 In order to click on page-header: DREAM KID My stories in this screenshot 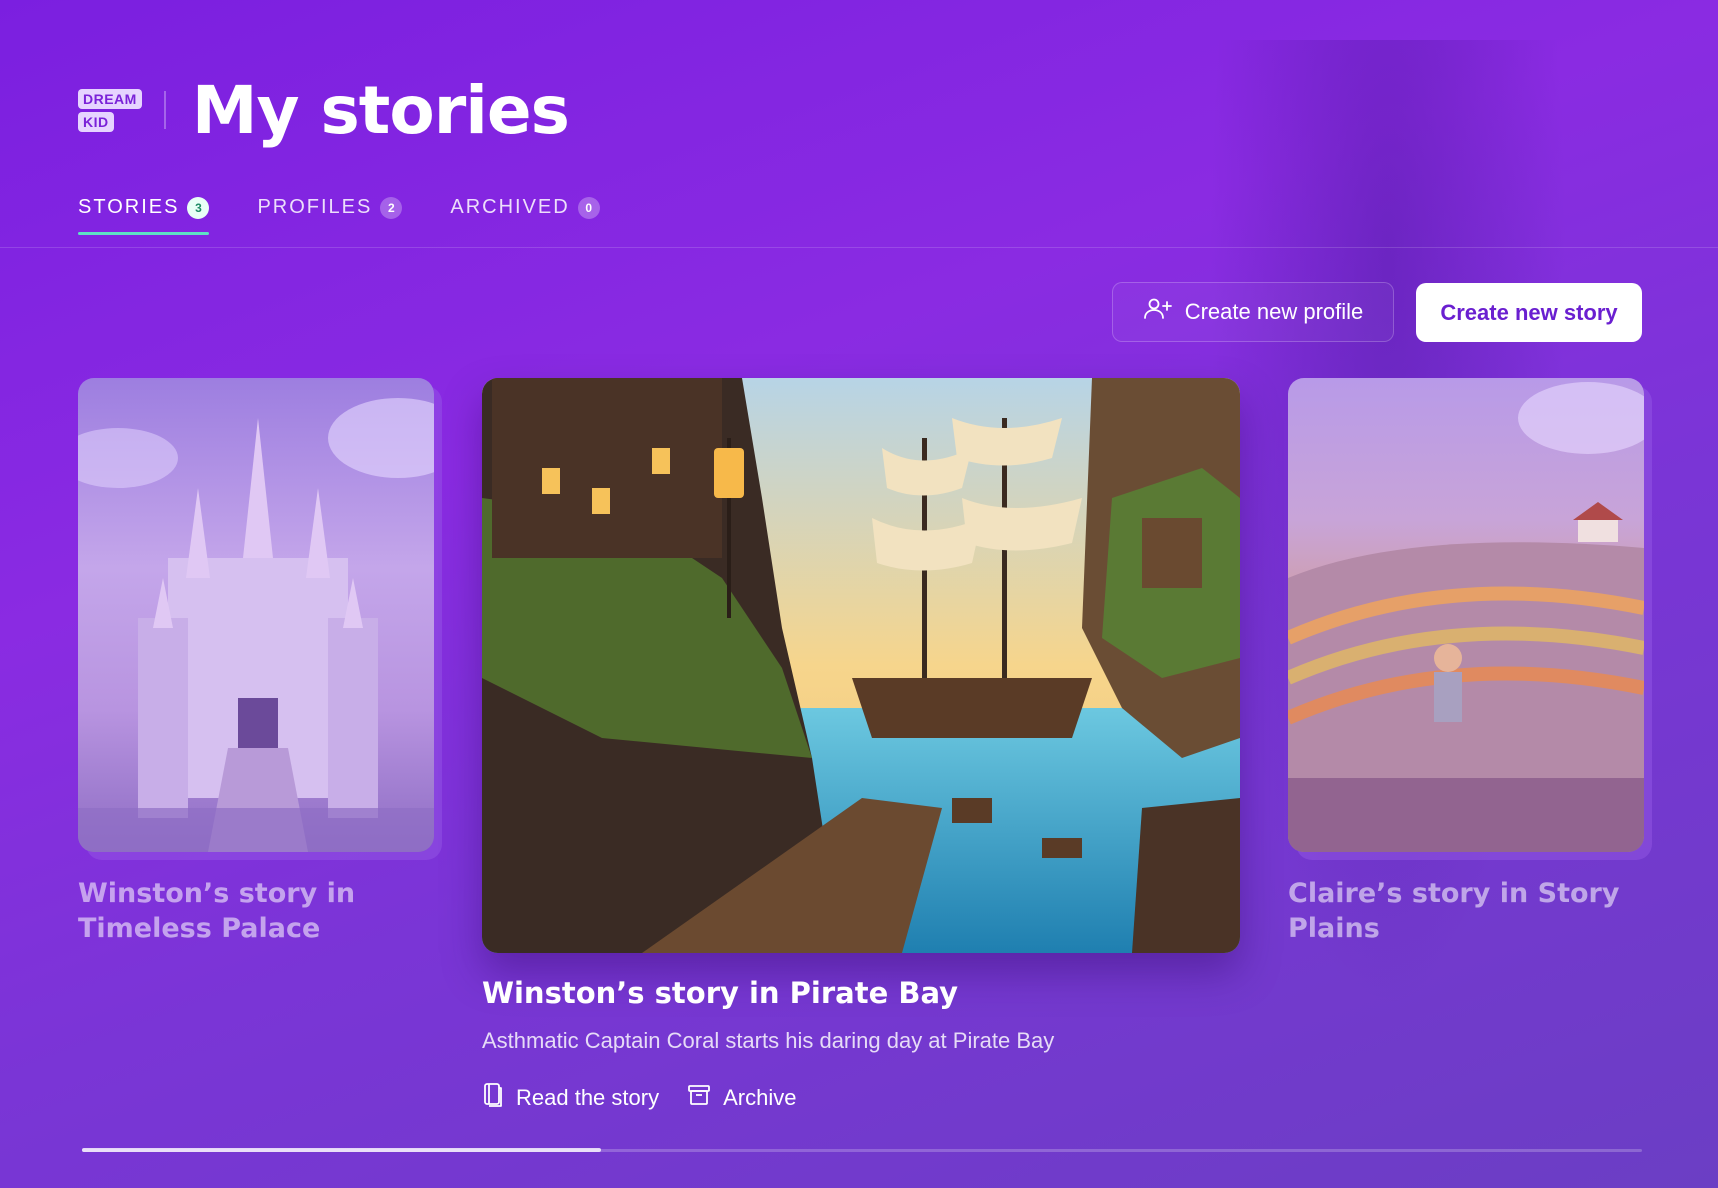, I will do `click(324, 110)`.